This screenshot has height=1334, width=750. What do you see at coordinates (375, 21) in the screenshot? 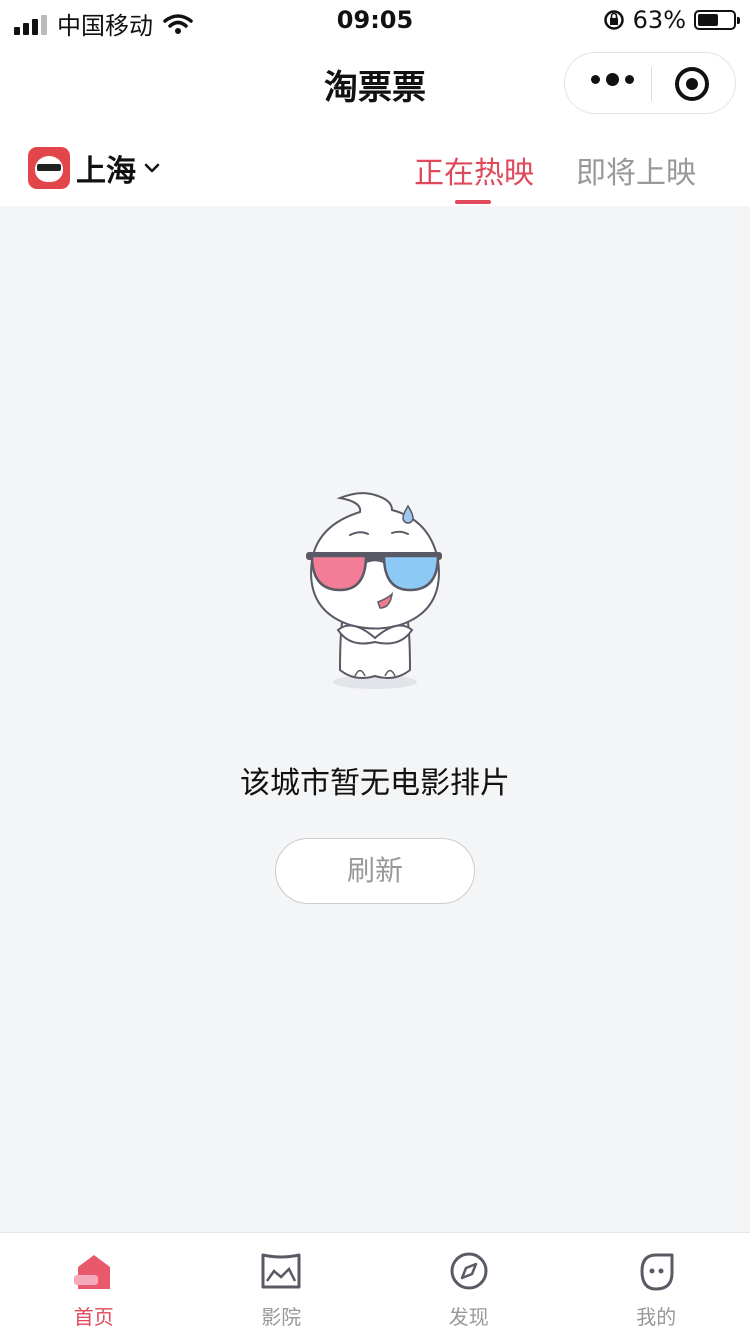
I see `status-bar: 中国移动 09:05 63%` at bounding box center [375, 21].